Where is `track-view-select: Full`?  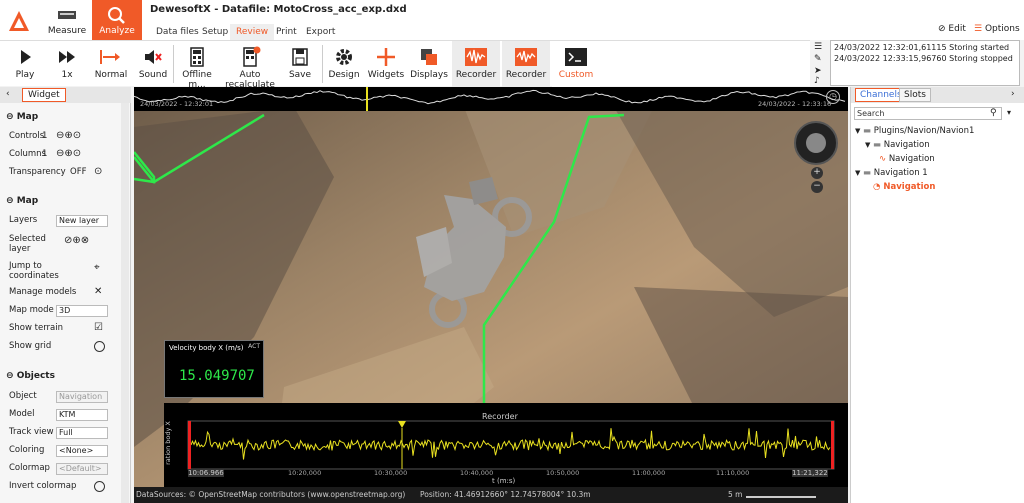 track-view-select: Full is located at coordinates (82, 433).